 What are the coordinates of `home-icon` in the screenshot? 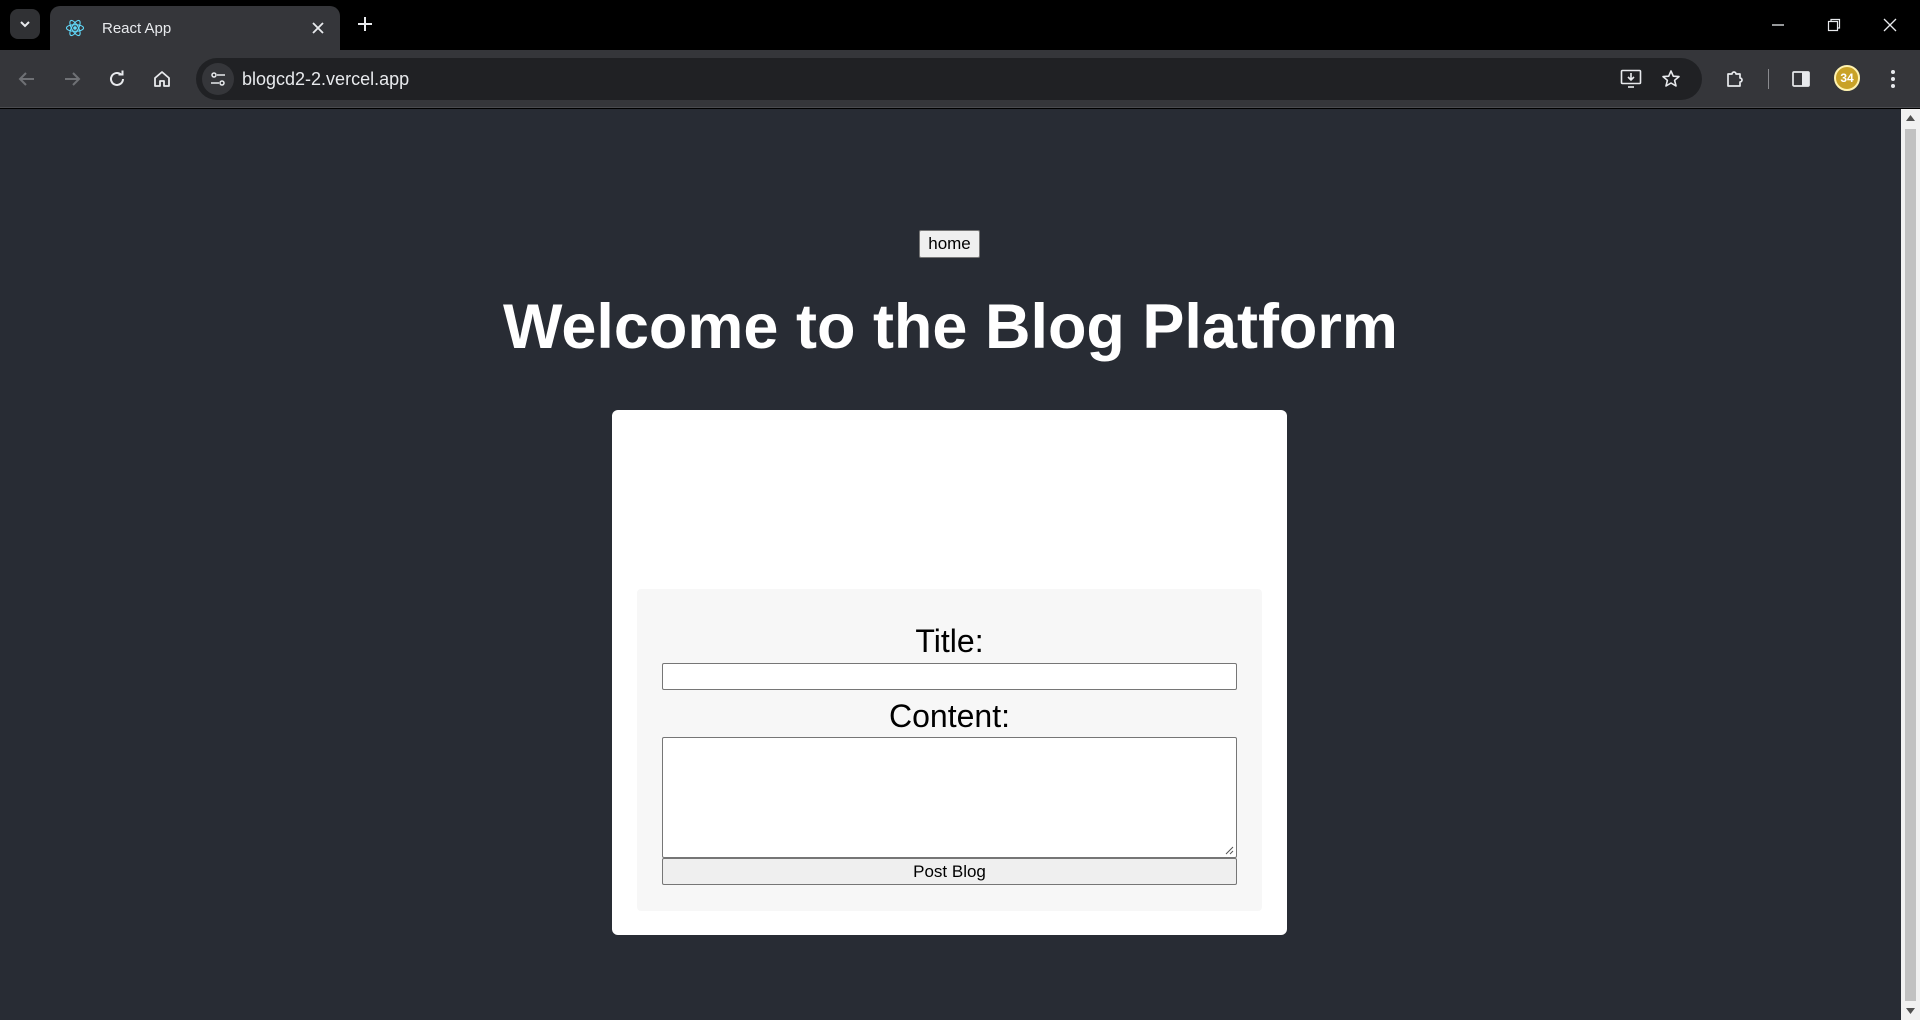 It's located at (162, 79).